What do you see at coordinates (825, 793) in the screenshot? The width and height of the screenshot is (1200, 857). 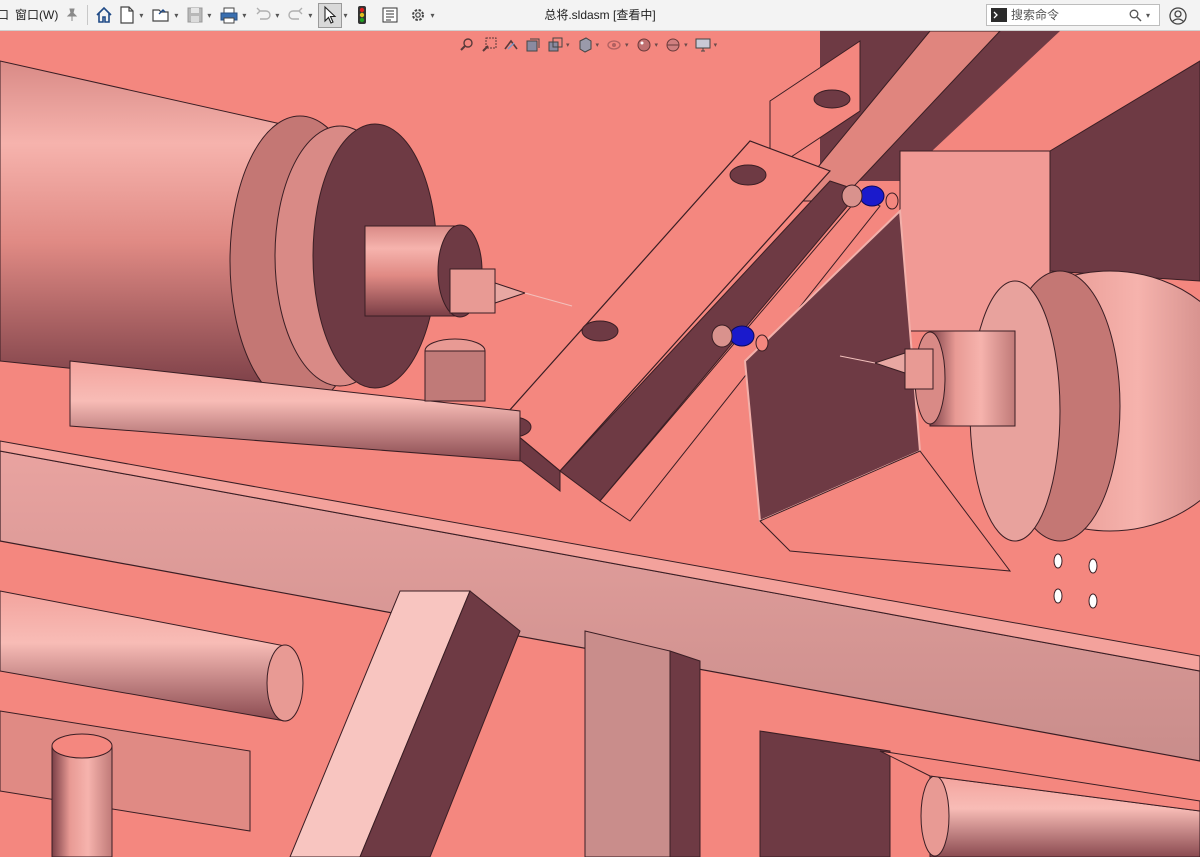 I see `lower-right-block` at bounding box center [825, 793].